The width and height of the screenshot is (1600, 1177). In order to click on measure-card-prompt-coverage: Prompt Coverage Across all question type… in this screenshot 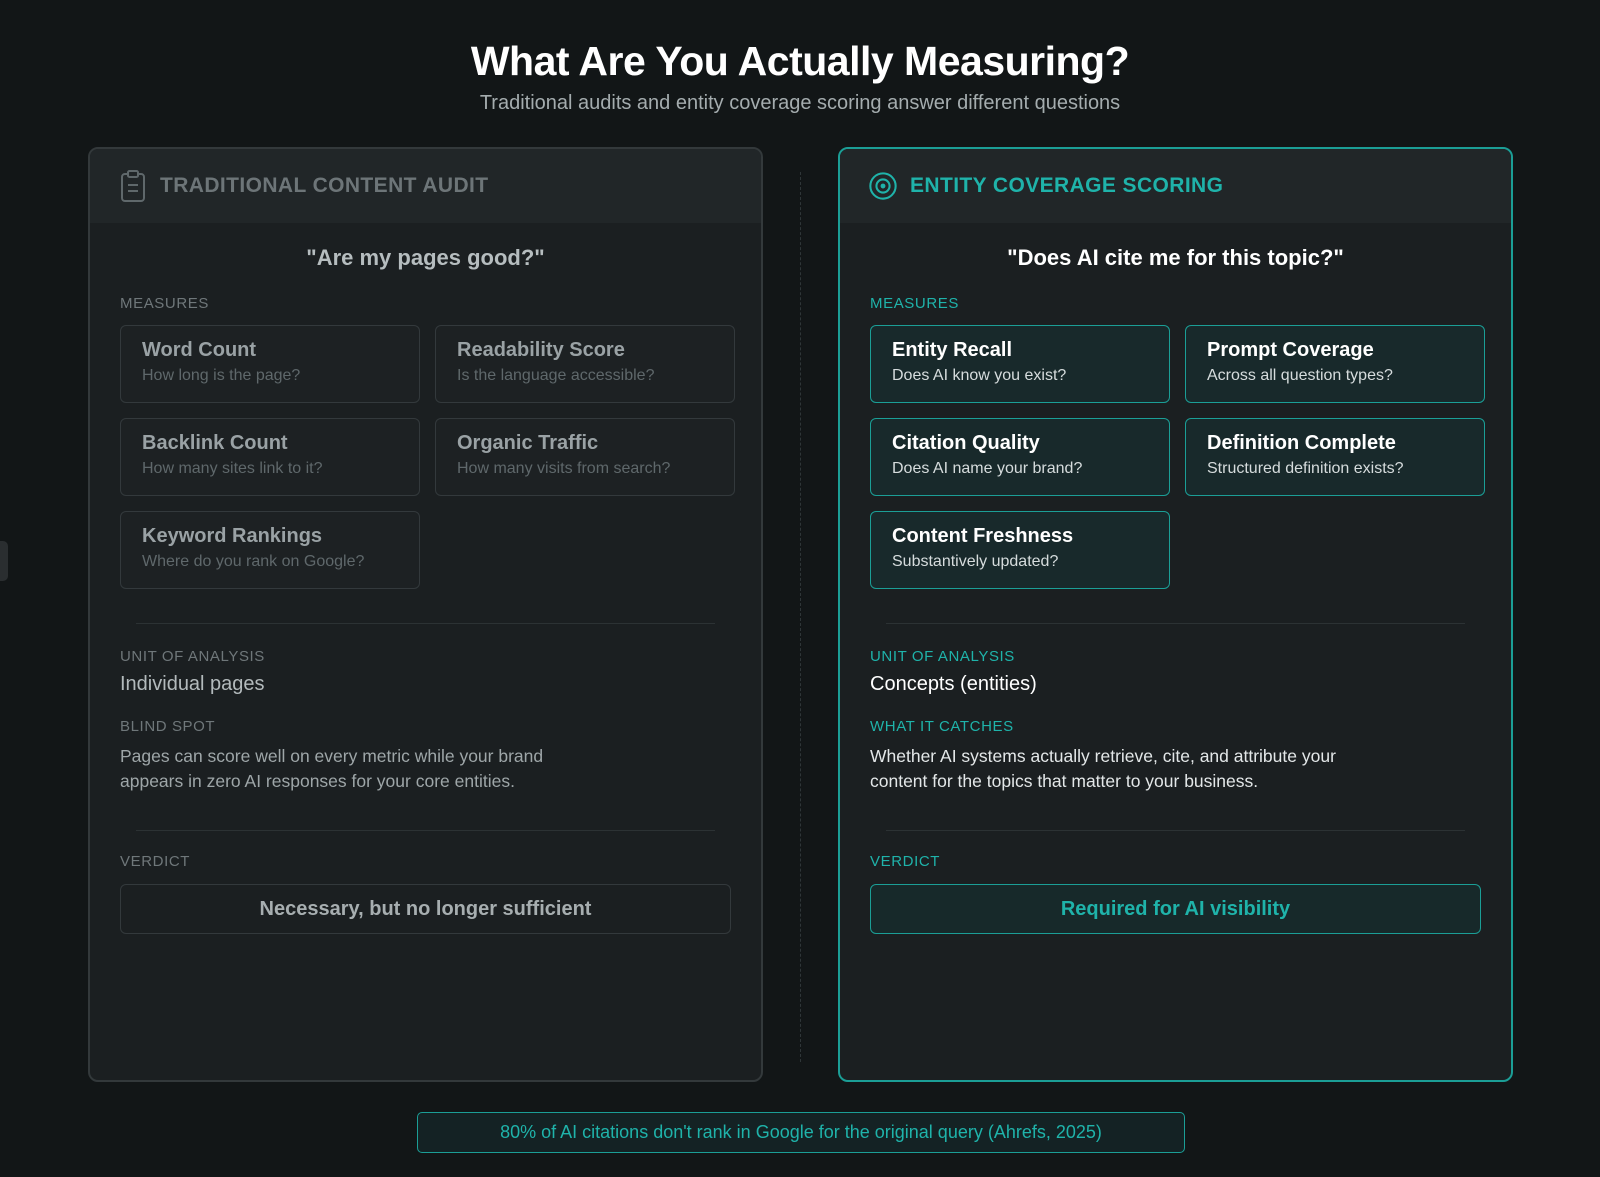, I will do `click(1335, 364)`.